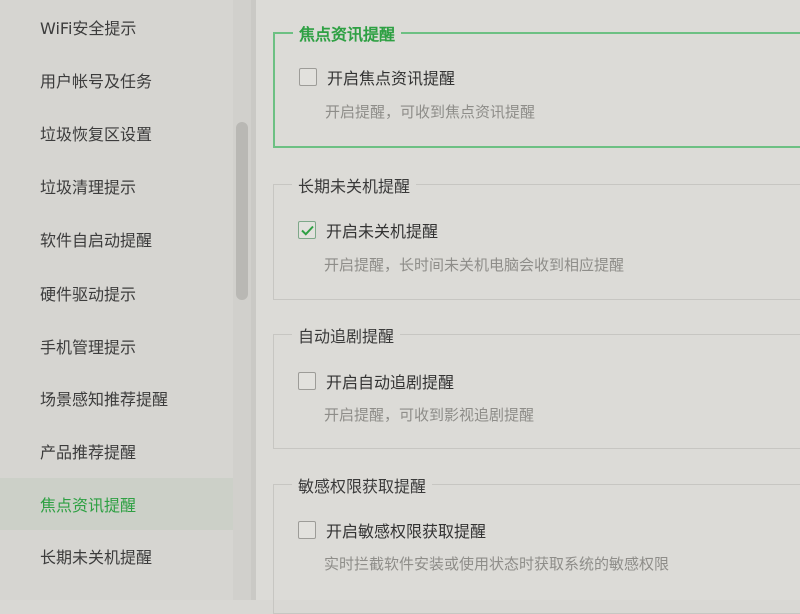 The width and height of the screenshot is (800, 614). Describe the element at coordinates (308, 77) in the screenshot. I see `focus-news-checkbox` at that location.